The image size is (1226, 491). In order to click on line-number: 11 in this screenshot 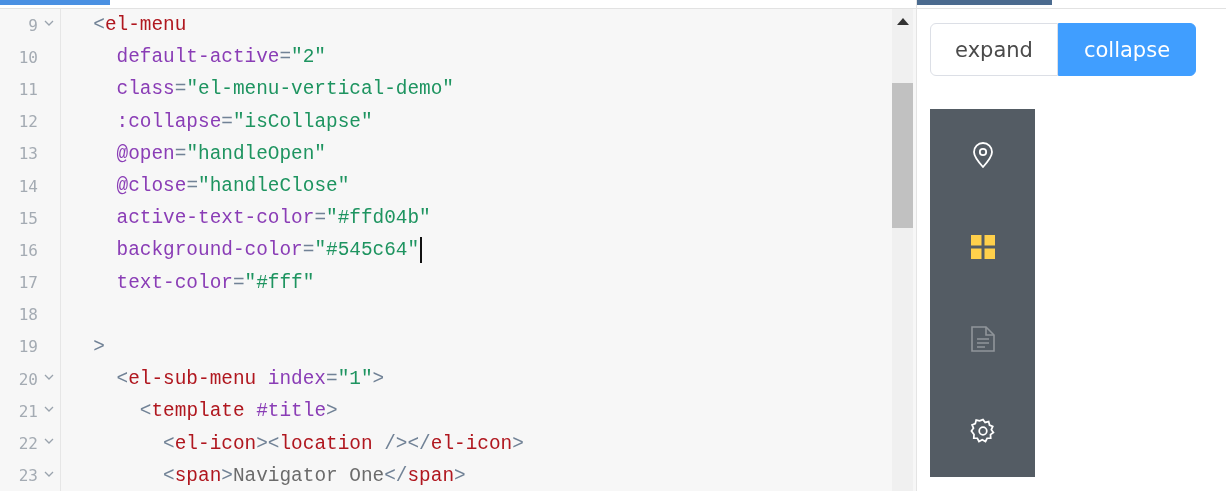, I will do `click(28, 89)`.